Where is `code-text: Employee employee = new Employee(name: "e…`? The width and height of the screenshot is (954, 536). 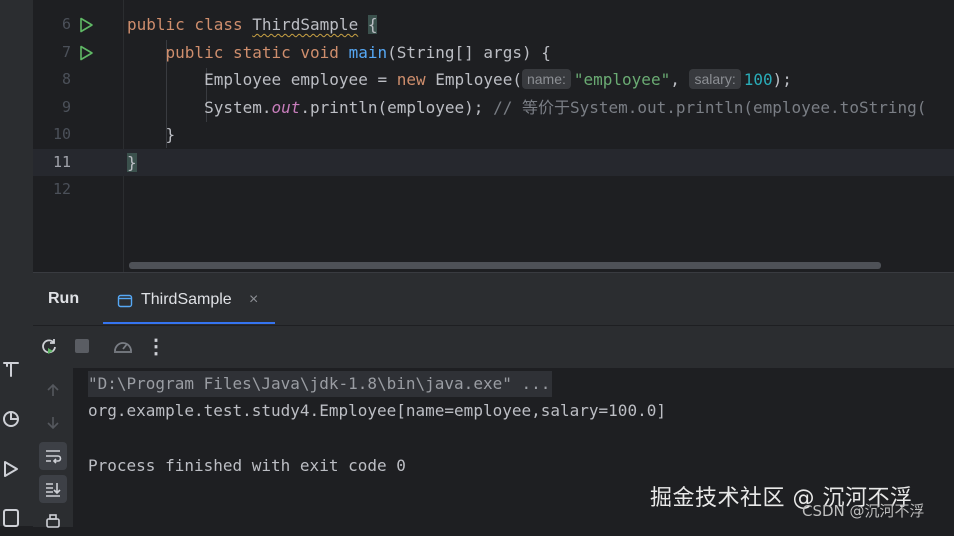 code-text: Employee employee = new Employee(name: "e… is located at coordinates (498, 79).